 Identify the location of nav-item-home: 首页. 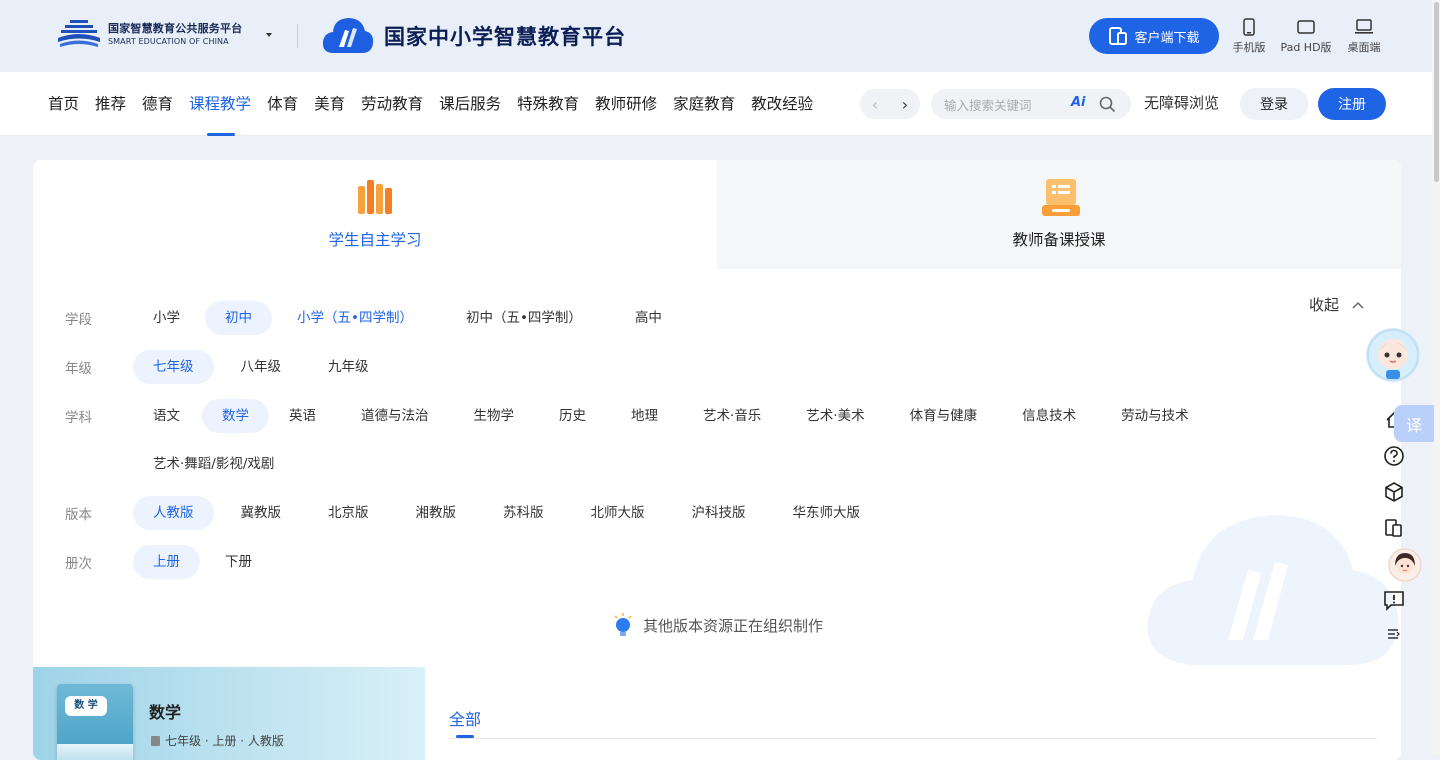
(63, 104).